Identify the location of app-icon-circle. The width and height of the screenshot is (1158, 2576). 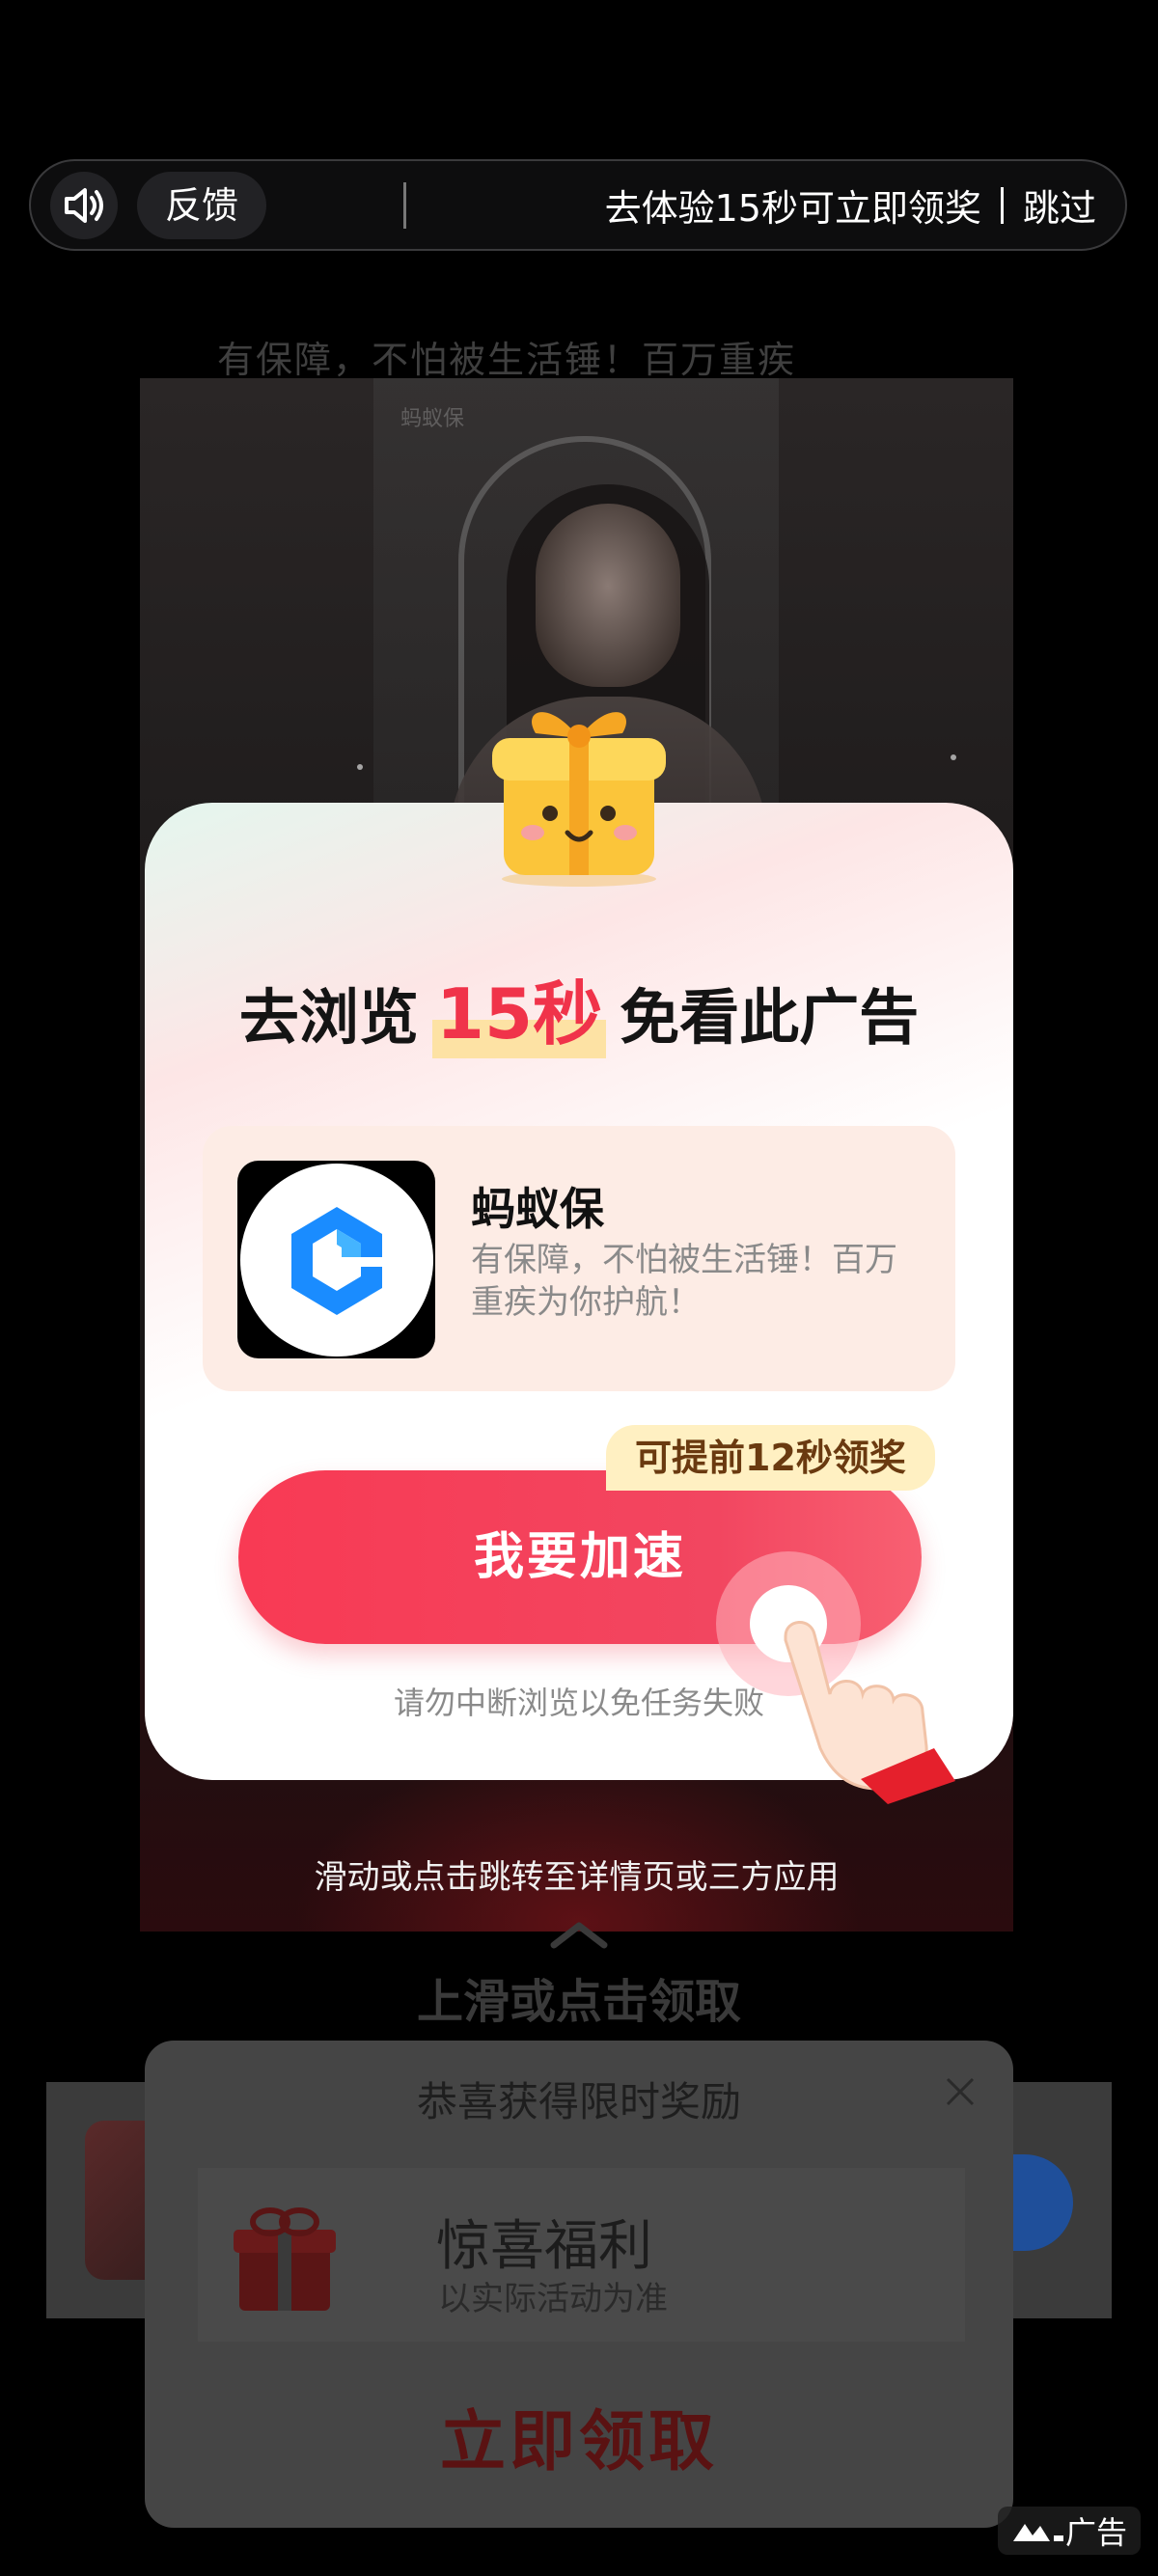
(336, 1260).